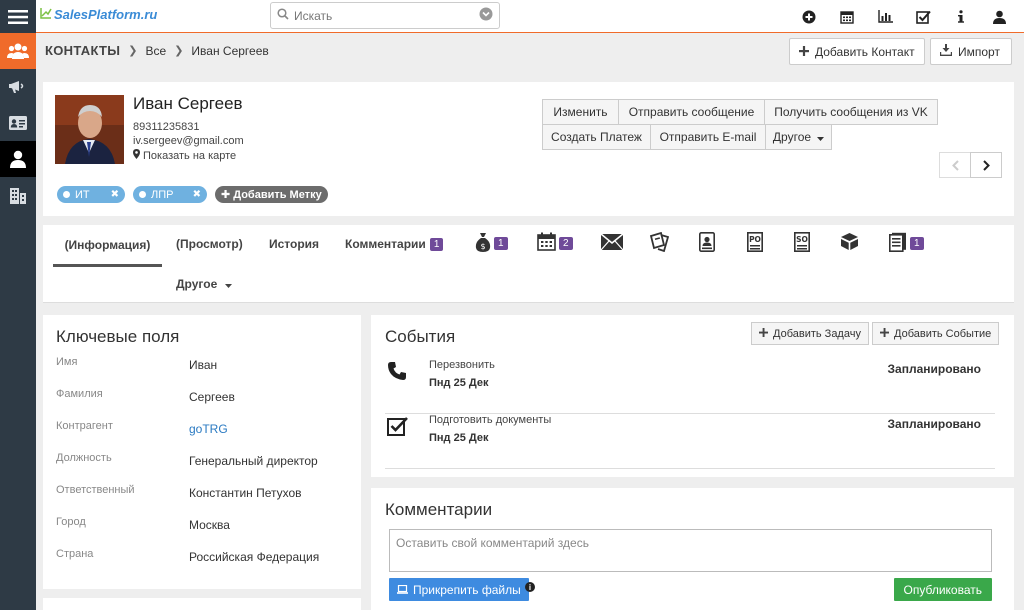 The height and width of the screenshot is (610, 1024). Describe the element at coordinates (18, 305) in the screenshot. I see `sidebar` at that location.